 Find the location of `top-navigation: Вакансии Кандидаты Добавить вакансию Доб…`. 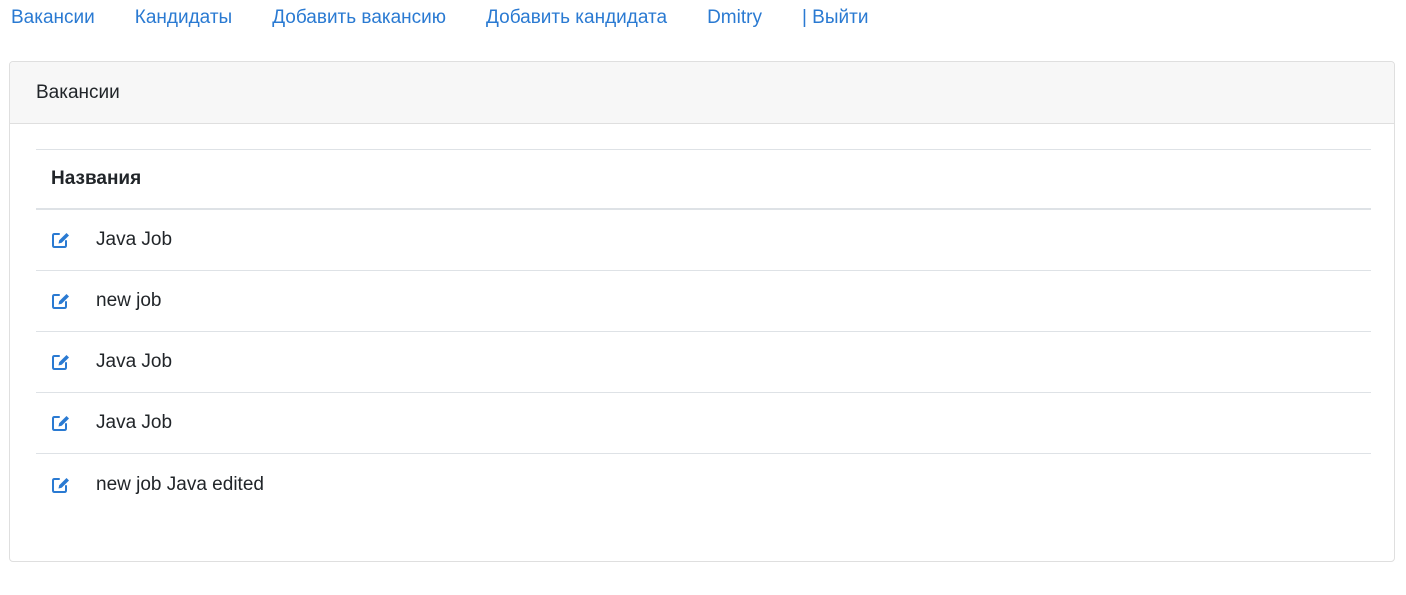

top-navigation: Вакансии Кандидаты Добавить вакансию Доб… is located at coordinates (444, 18).